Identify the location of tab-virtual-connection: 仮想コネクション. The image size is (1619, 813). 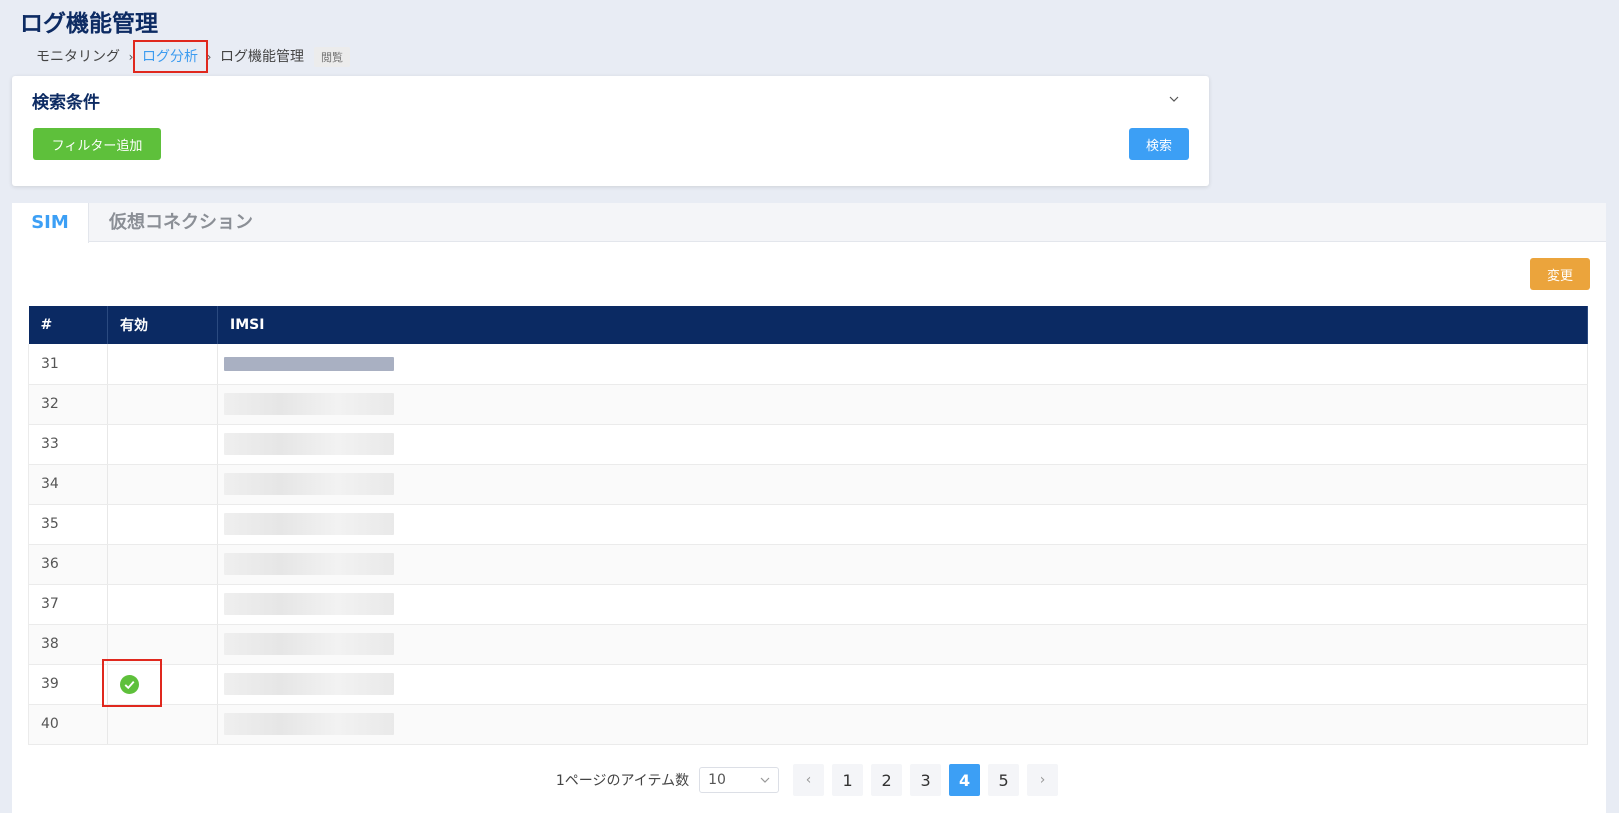
(181, 223).